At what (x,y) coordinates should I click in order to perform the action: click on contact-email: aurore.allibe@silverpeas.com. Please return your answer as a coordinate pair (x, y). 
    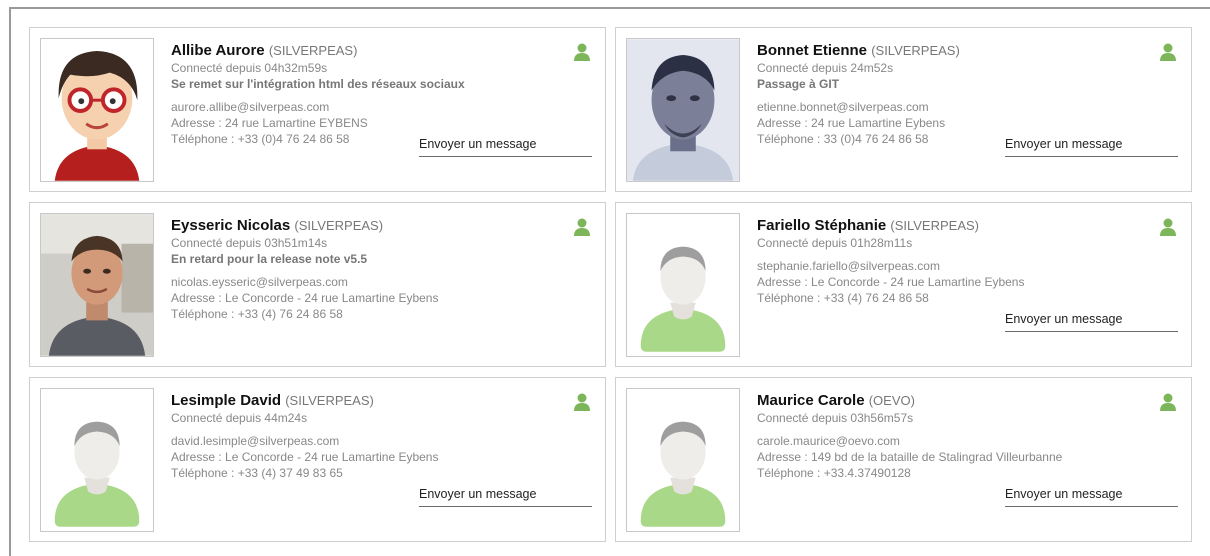
    Looking at the image, I should click on (381, 107).